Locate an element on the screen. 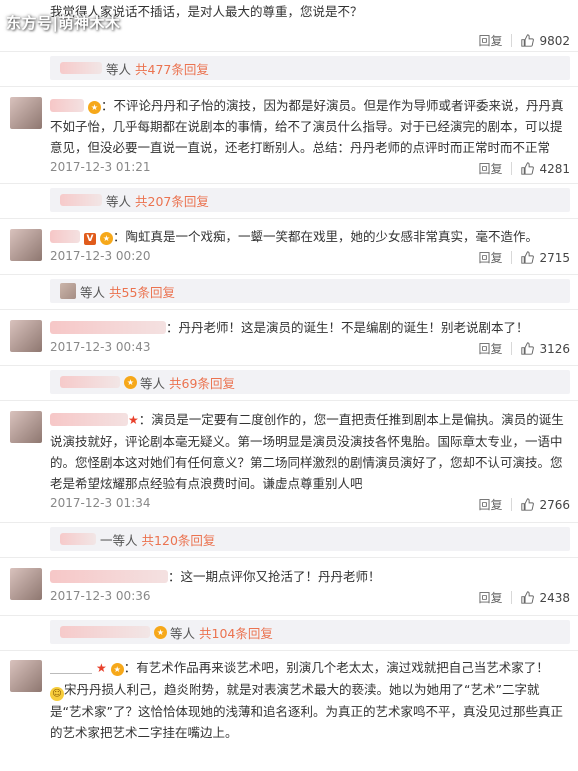 This screenshot has height=771, width=578. comment-time: 2017-12-3 01:21 is located at coordinates (100, 167).